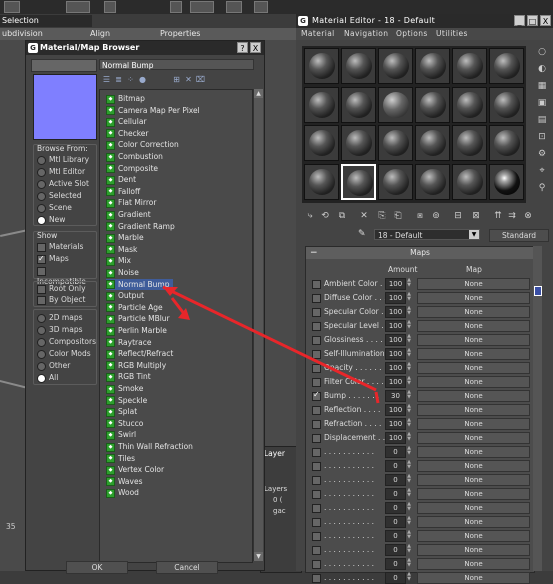 This screenshot has width=553, height=584. I want to click on maps-rollout-header: Maps, so click(420, 253).